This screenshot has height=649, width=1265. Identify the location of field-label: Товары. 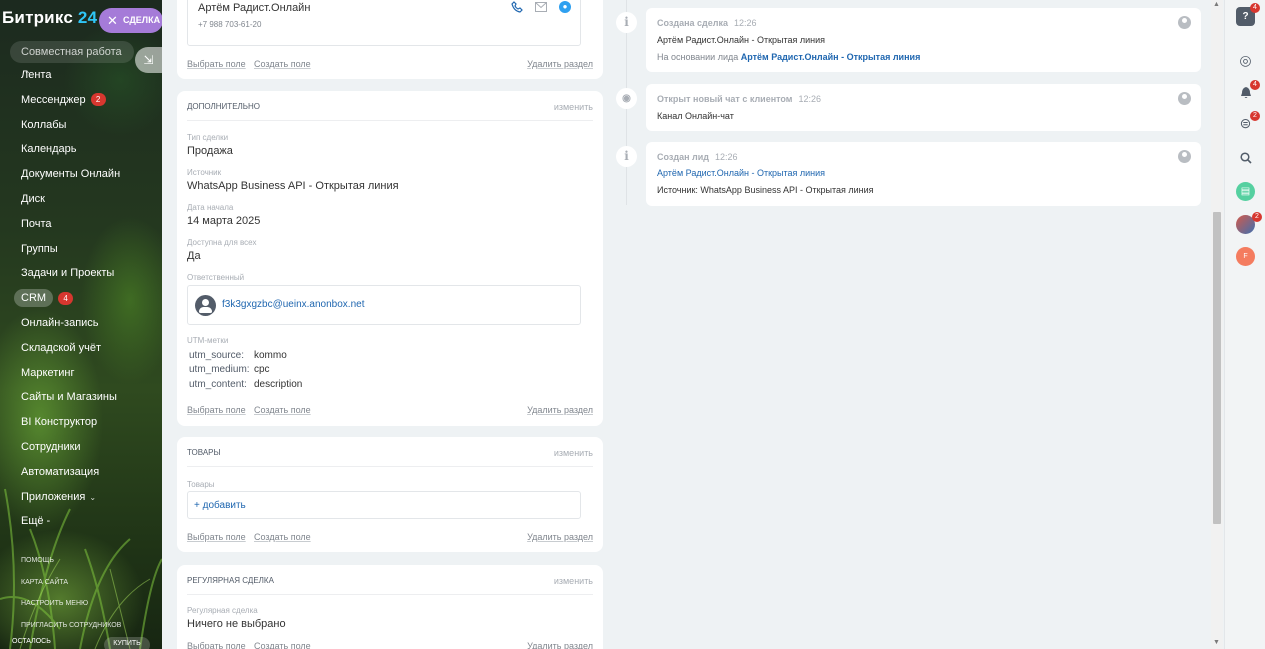
(201, 484).